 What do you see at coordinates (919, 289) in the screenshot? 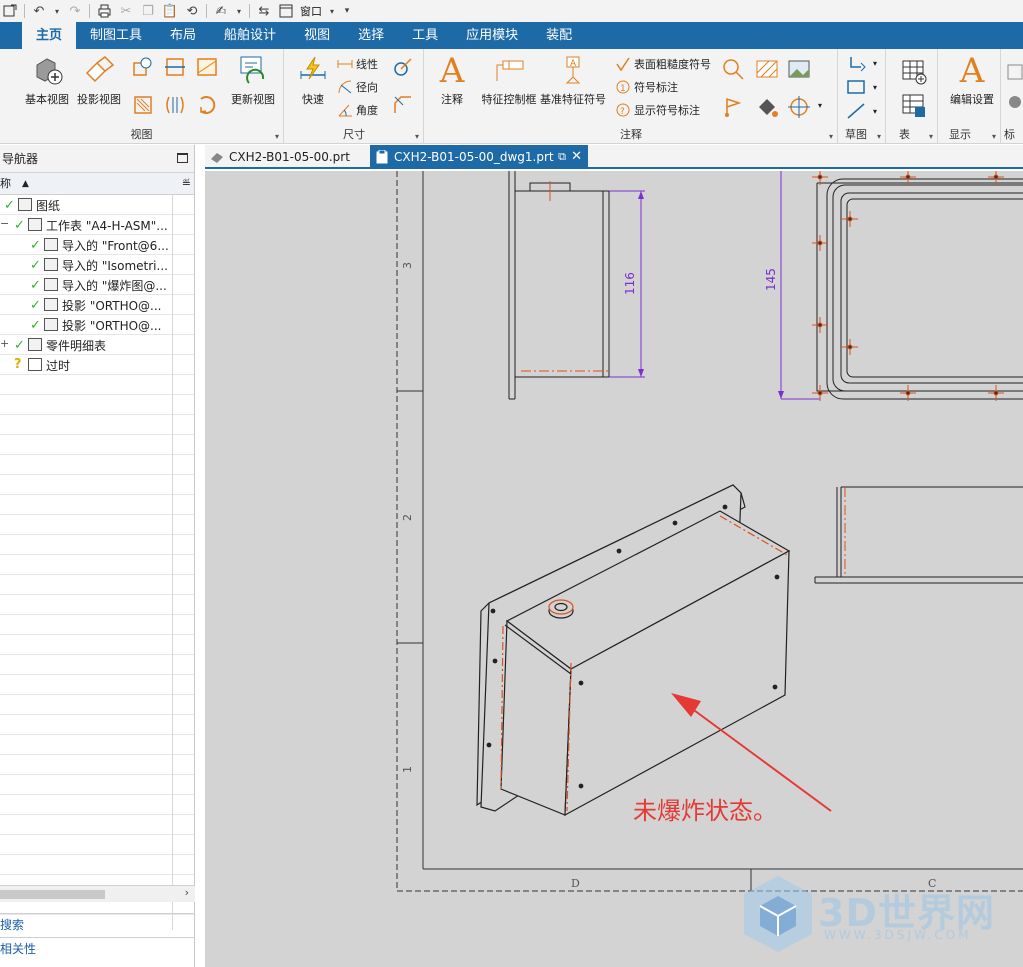
I see `front-view` at bounding box center [919, 289].